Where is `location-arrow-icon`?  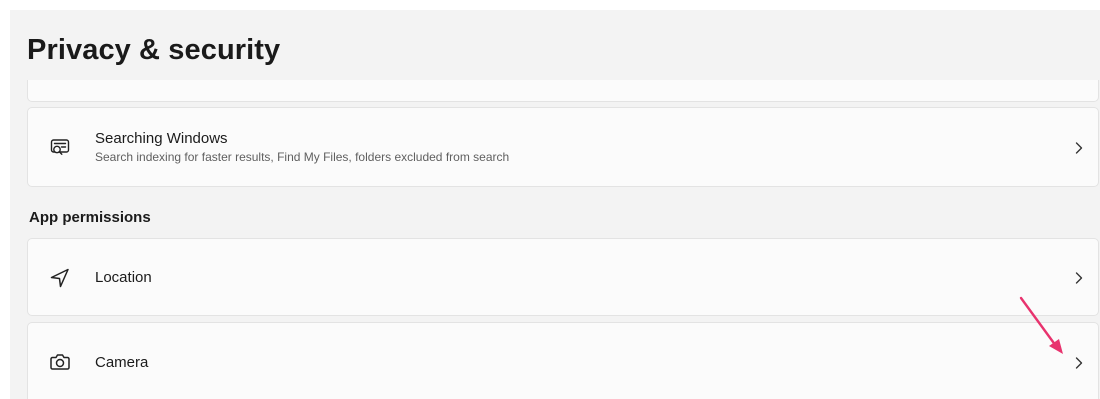 location-arrow-icon is located at coordinates (60, 278).